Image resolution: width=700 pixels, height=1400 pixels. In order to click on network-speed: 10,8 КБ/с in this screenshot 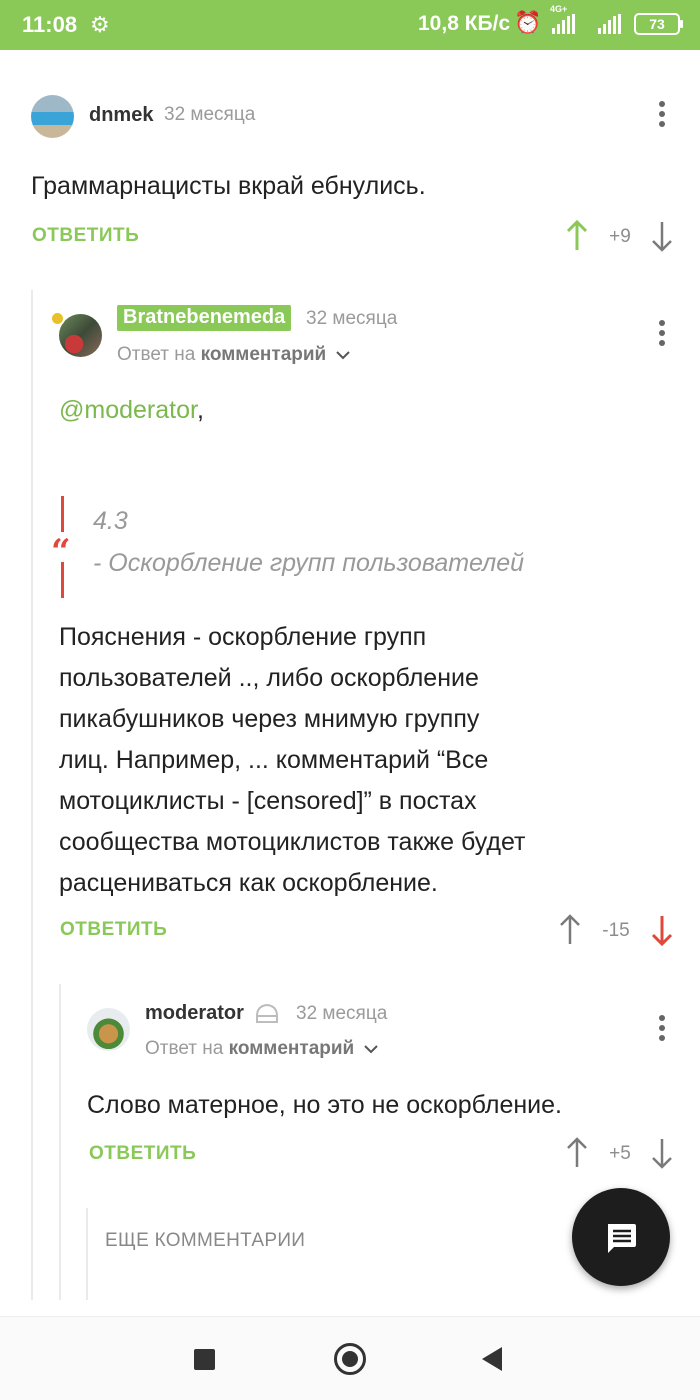, I will do `click(464, 23)`.